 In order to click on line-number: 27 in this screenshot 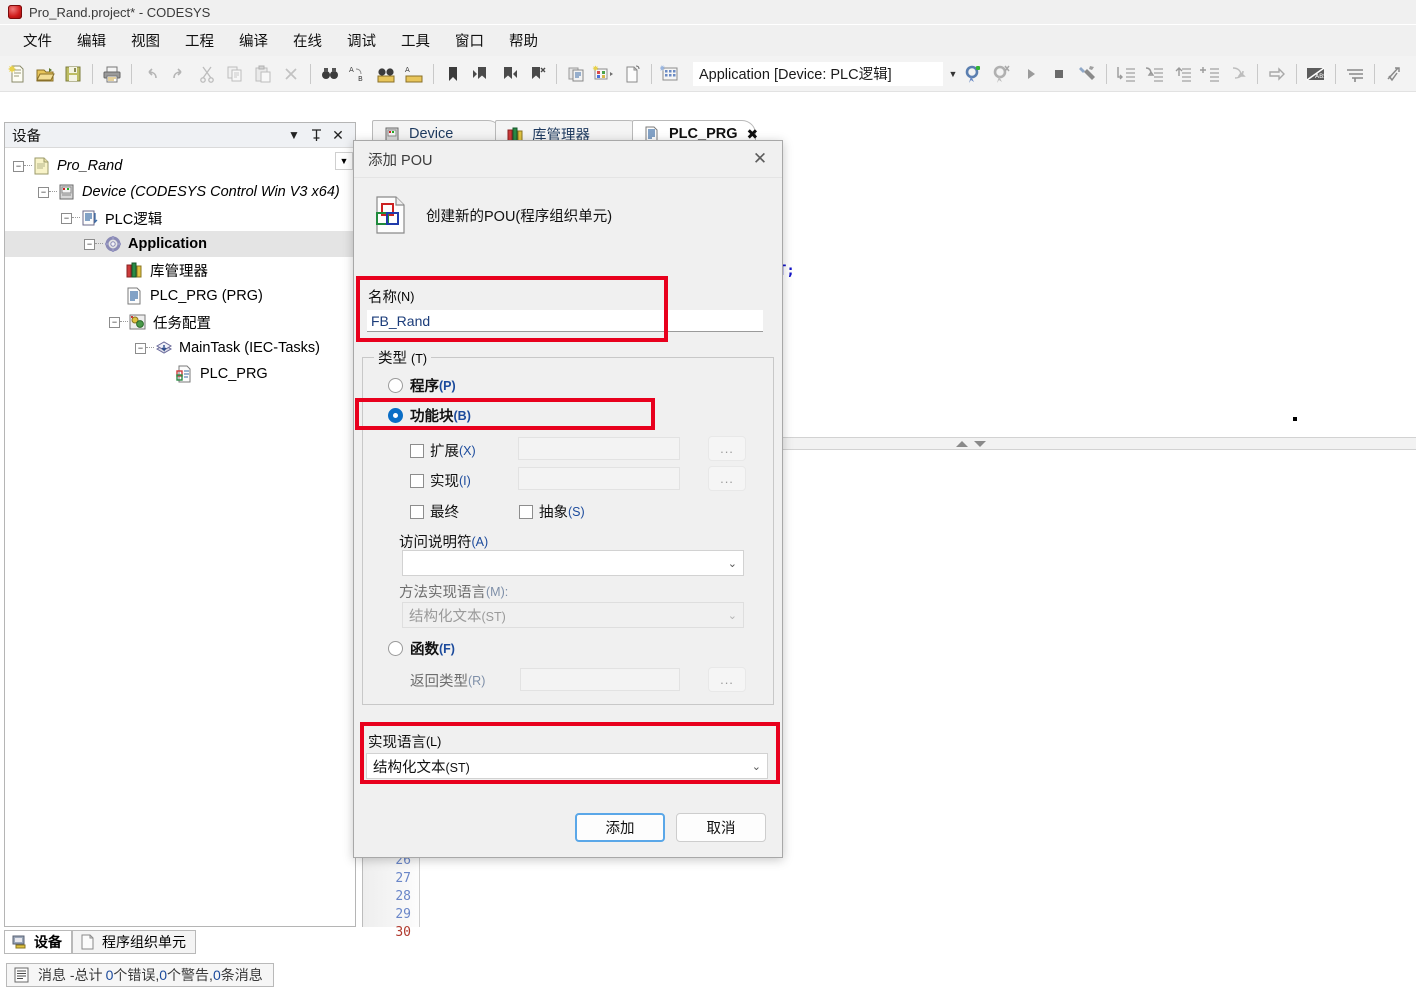, I will do `click(403, 878)`.